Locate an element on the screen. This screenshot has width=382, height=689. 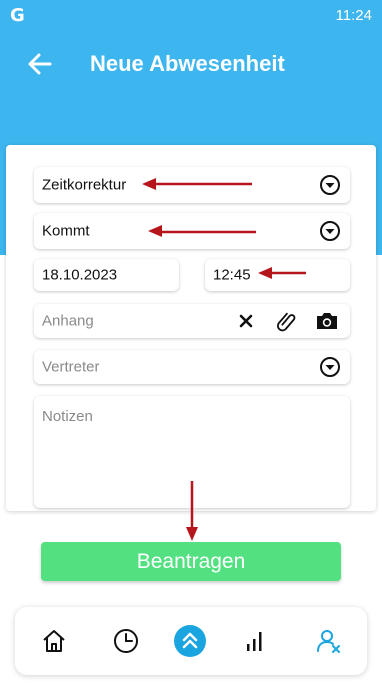
back-arrow-icon is located at coordinates (40, 64).